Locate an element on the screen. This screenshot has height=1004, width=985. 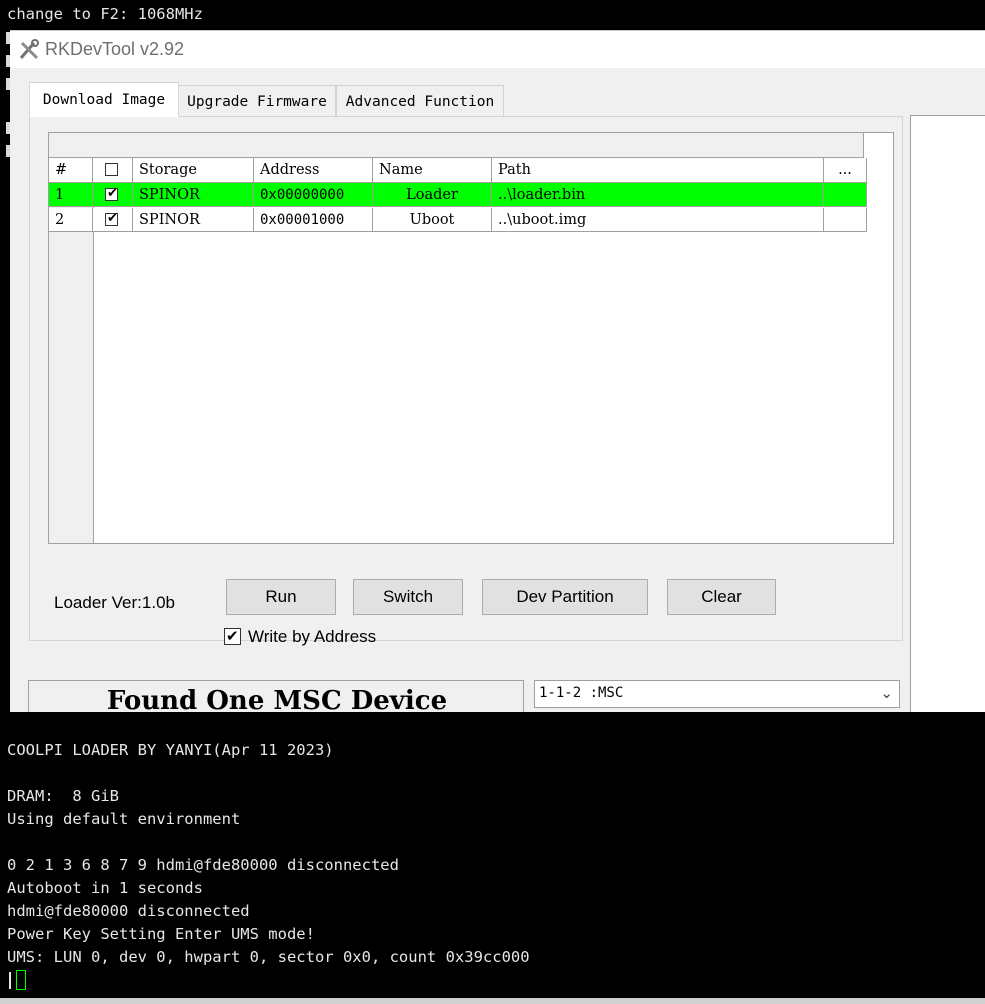
column-header-select-all is located at coordinates (113, 170).